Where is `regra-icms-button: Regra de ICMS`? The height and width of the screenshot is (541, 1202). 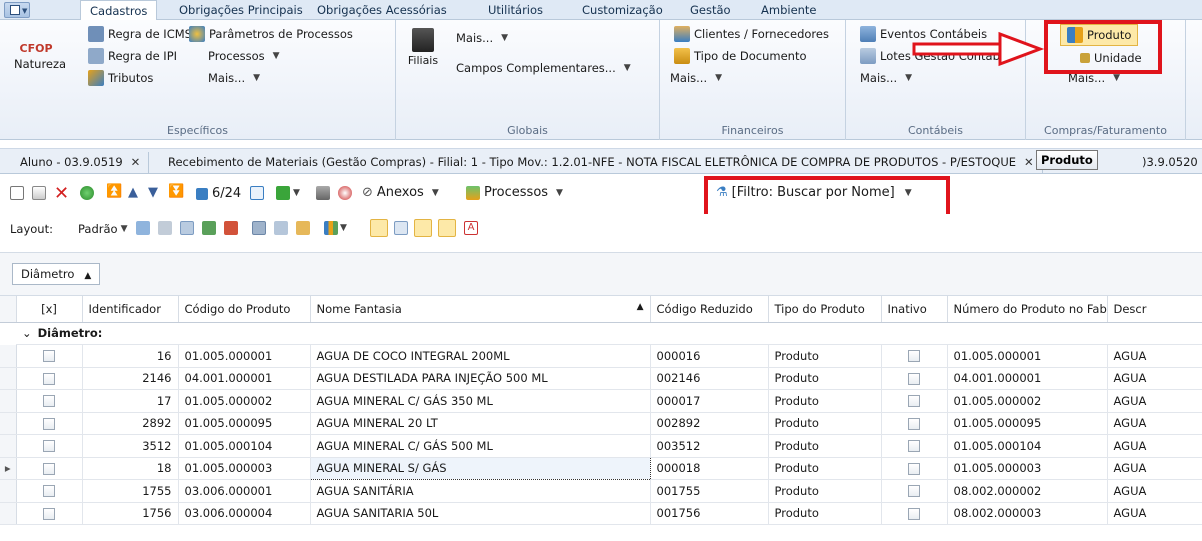 regra-icms-button: Regra de ICMS is located at coordinates (140, 34).